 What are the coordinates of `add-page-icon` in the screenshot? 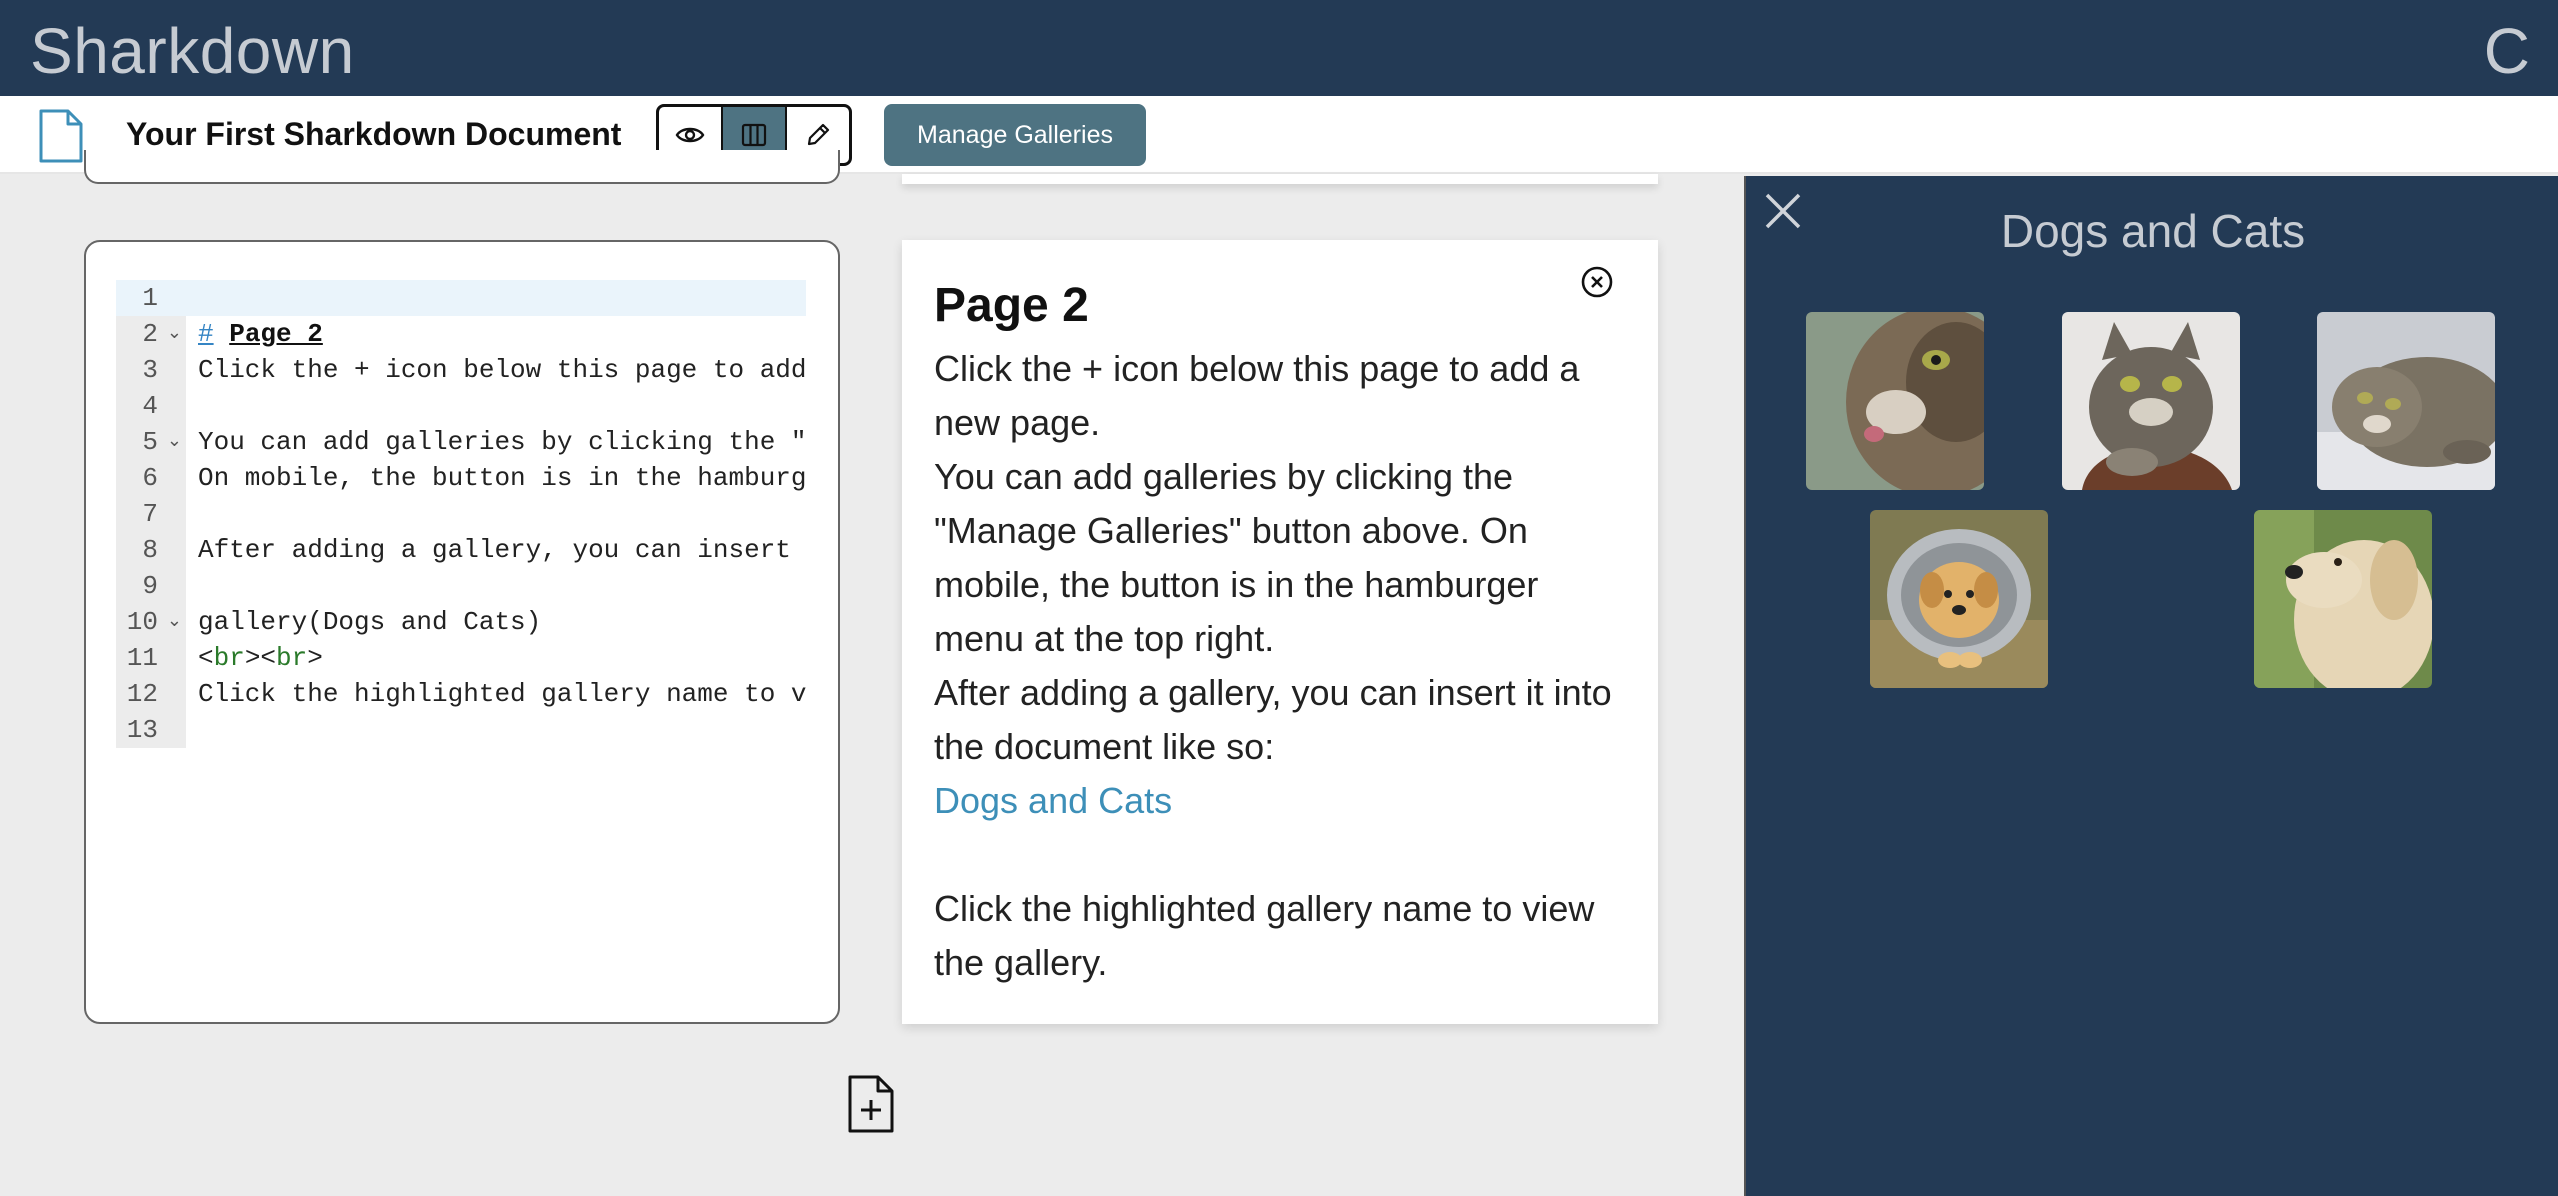 It's located at (871, 1104).